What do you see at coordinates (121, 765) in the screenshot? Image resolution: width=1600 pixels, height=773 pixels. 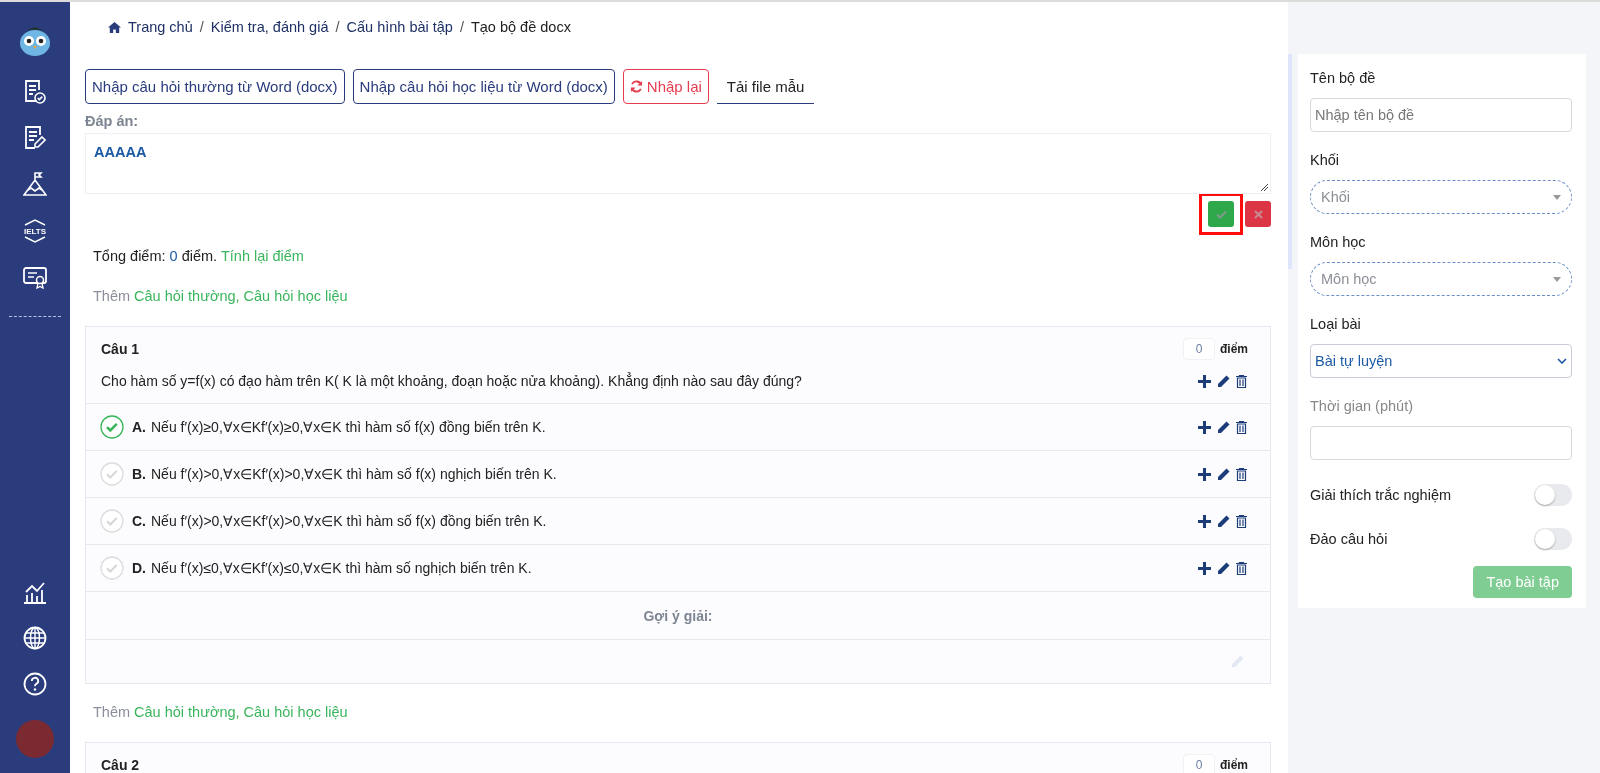 I see `question-title: Câu 2` at bounding box center [121, 765].